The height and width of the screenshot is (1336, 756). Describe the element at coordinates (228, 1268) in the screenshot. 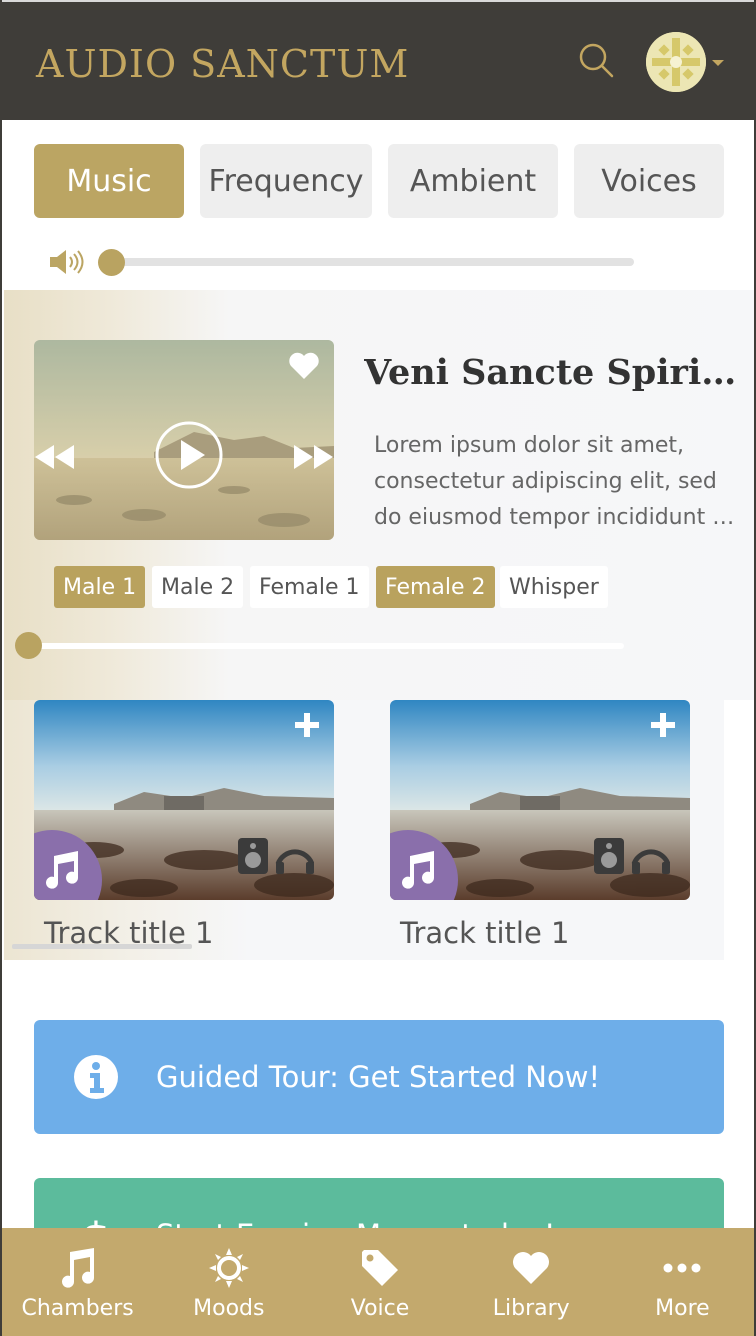

I see `sun-icon` at that location.